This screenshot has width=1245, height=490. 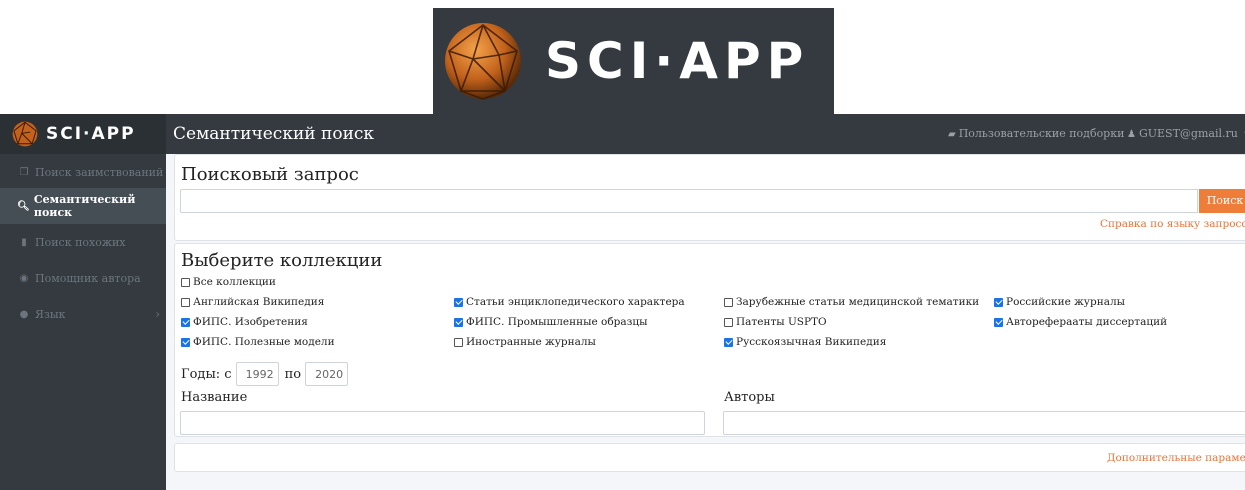 I want to click on collection-label: Английская Википедия, so click(x=259, y=302).